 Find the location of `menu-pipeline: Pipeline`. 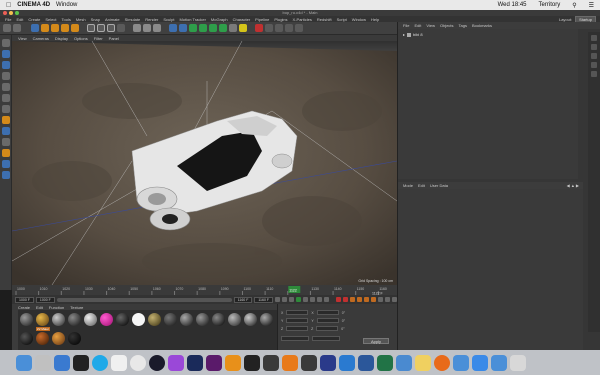

menu-pipeline: Pipeline is located at coordinates (262, 19).